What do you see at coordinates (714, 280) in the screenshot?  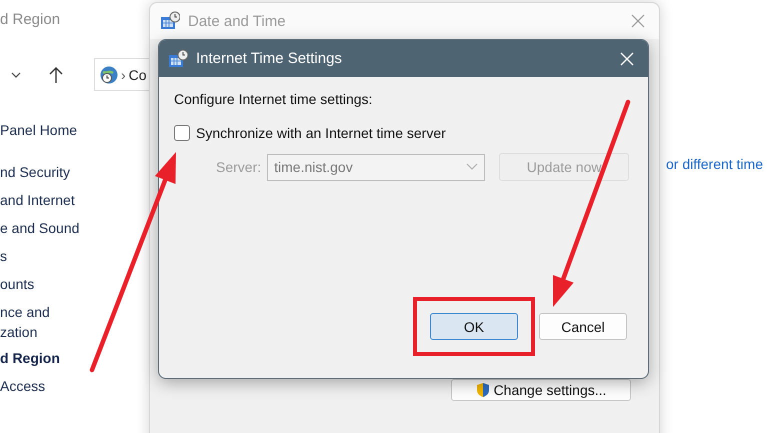 I see `link: or different time` at bounding box center [714, 280].